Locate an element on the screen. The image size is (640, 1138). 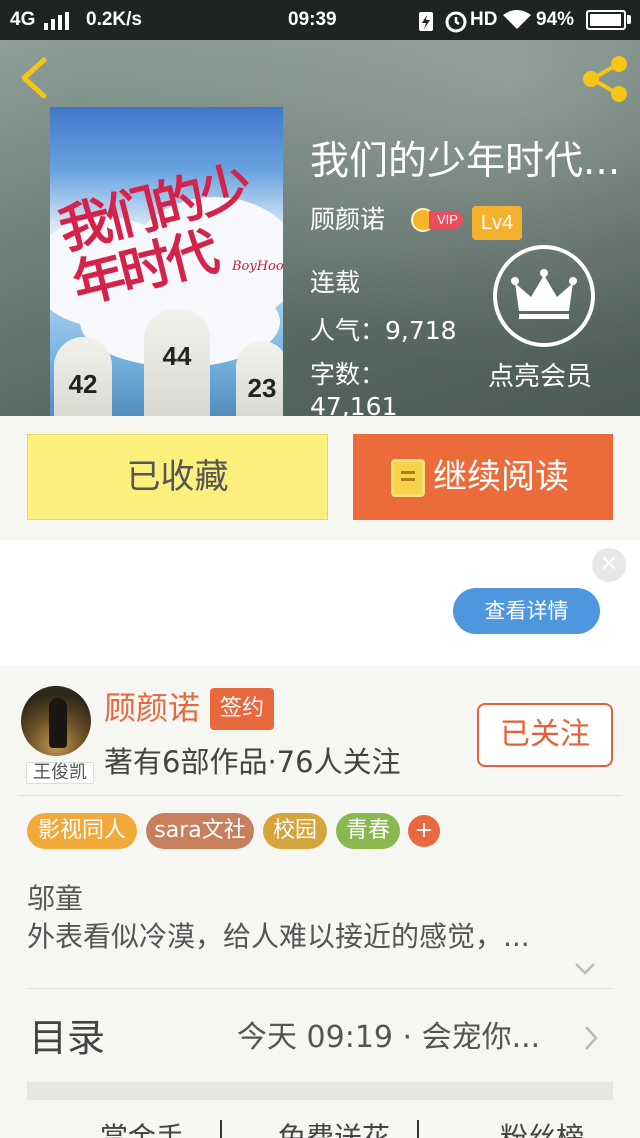
clock: 09:39 is located at coordinates (312, 19).